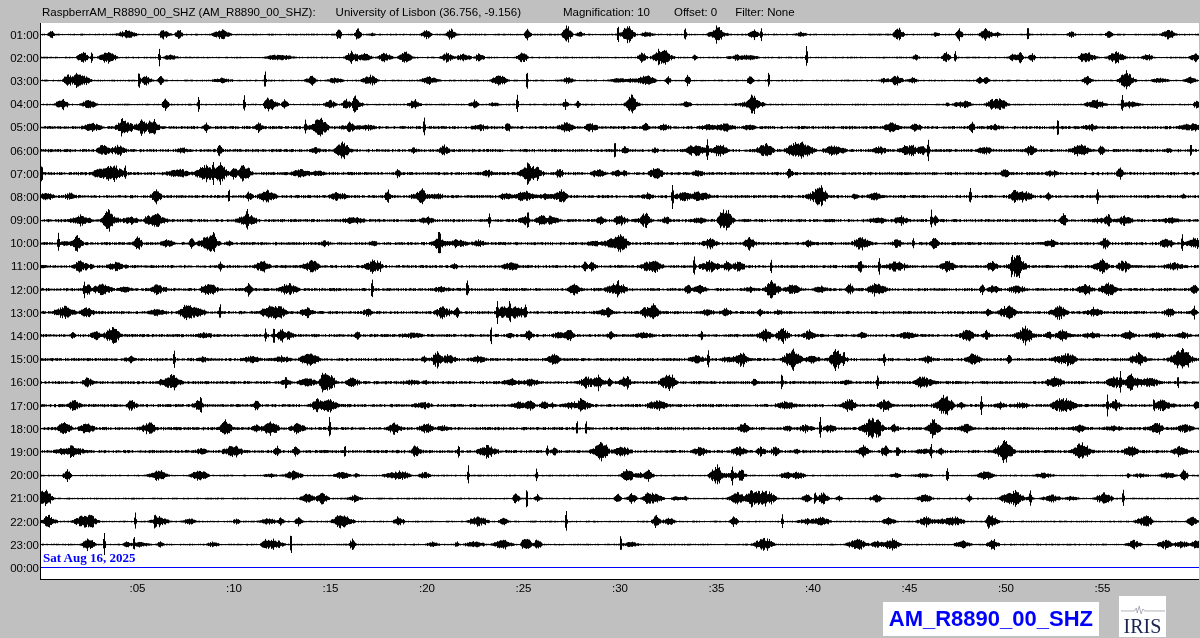 The width and height of the screenshot is (1200, 638). I want to click on hour-label: 03:00, so click(24, 80).